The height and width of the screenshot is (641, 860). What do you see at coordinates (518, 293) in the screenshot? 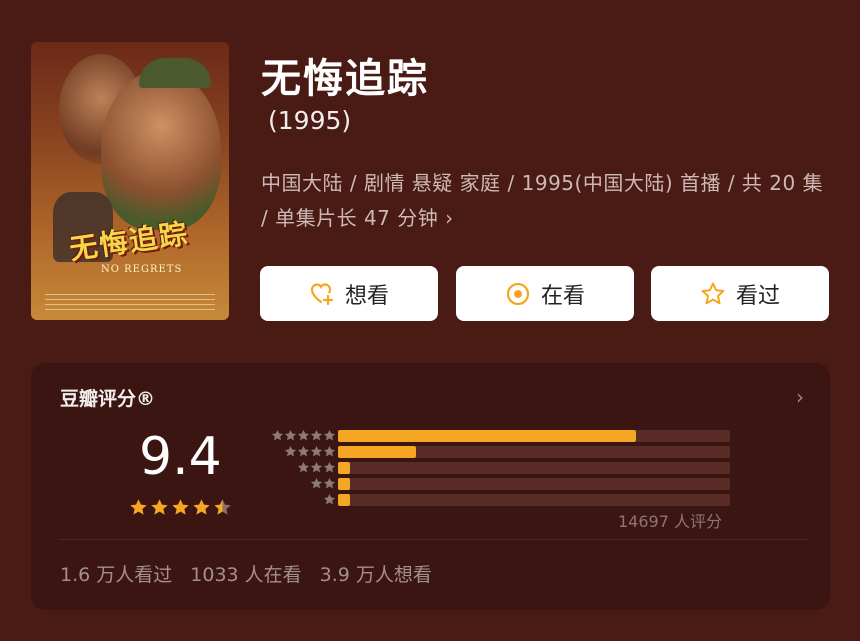
I see `target-circle-icon` at bounding box center [518, 293].